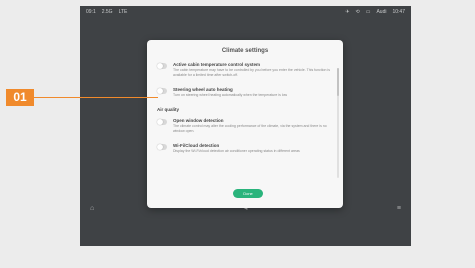 Image resolution: width=475 pixels, height=268 pixels. Describe the element at coordinates (245, 12) in the screenshot. I see `status-bar: 09:1 2.5G LTE ✈ ⟲ ▭ Audi 10:47` at that location.